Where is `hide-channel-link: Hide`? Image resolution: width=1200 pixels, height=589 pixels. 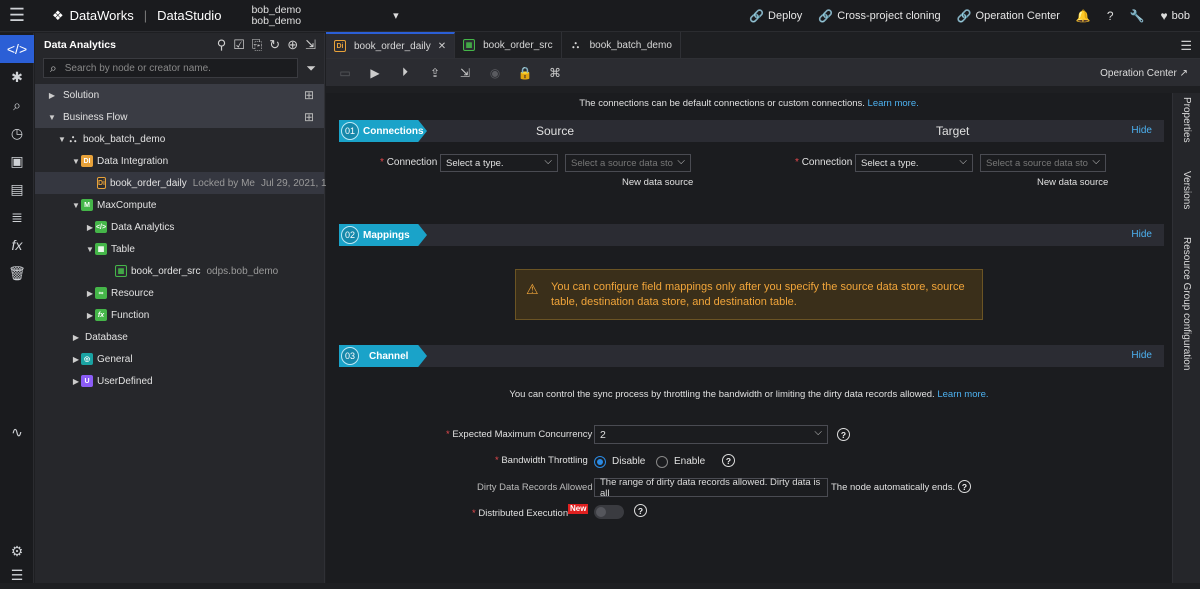
hide-channel-link: Hide is located at coordinates (1141, 355).